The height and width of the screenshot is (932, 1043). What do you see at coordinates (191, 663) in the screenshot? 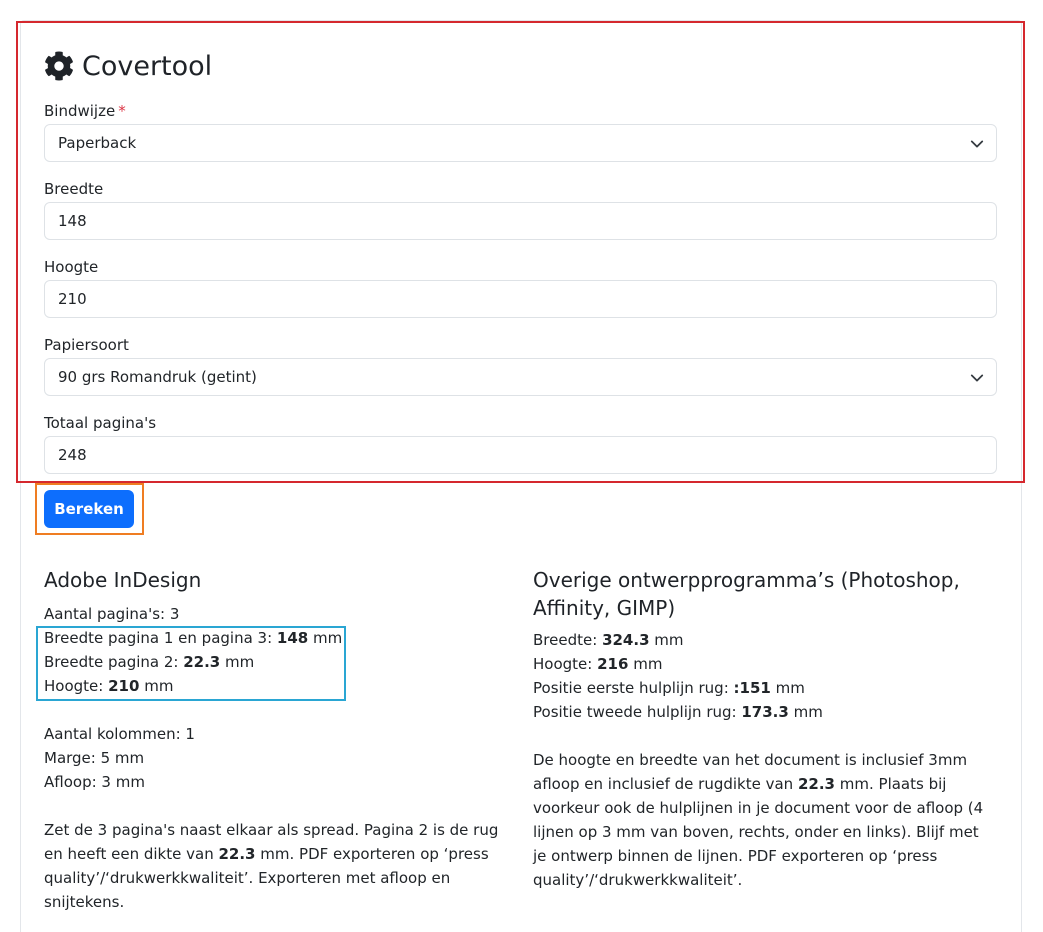
I see `dimensions-highlight-box` at bounding box center [191, 663].